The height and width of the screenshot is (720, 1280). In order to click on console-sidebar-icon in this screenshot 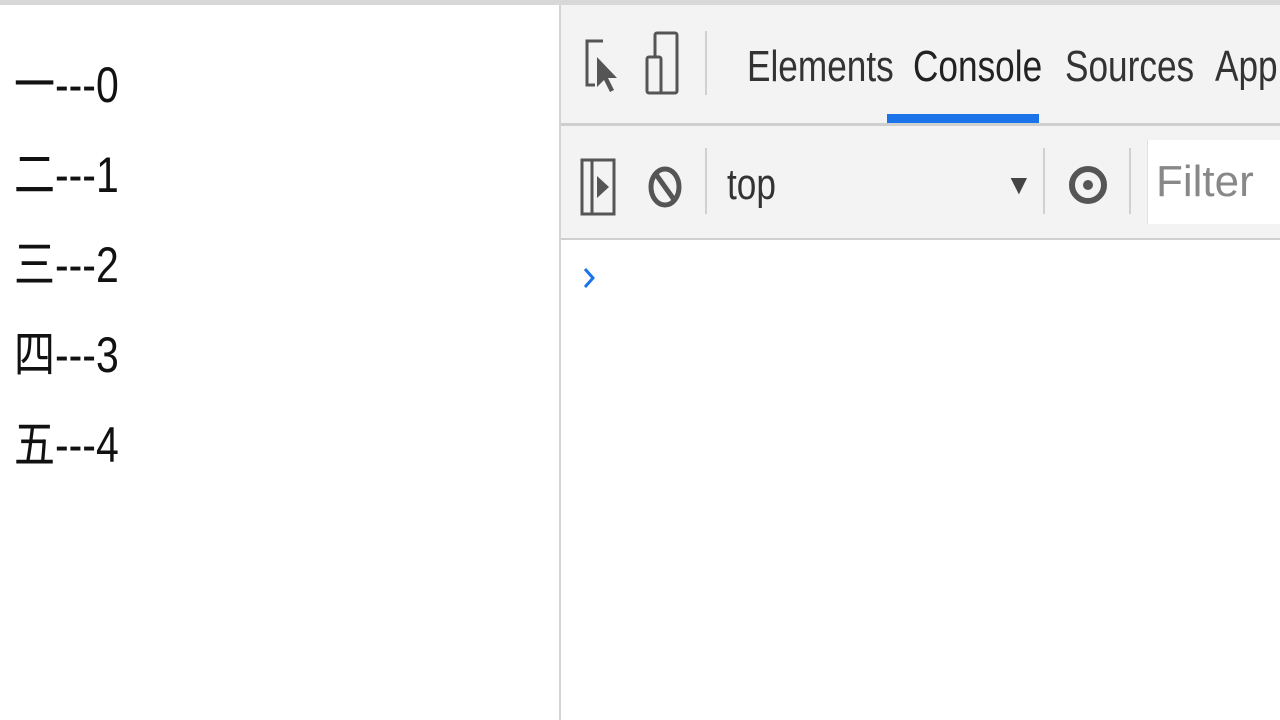, I will do `click(599, 187)`.